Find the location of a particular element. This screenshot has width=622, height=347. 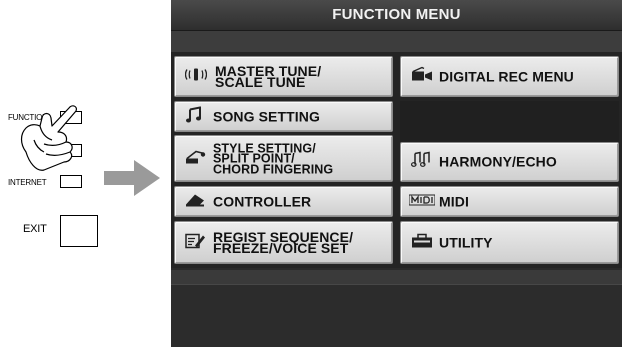

menu-item-label: MASTER TUNE/ SCALE TUNE is located at coordinates (268, 76).